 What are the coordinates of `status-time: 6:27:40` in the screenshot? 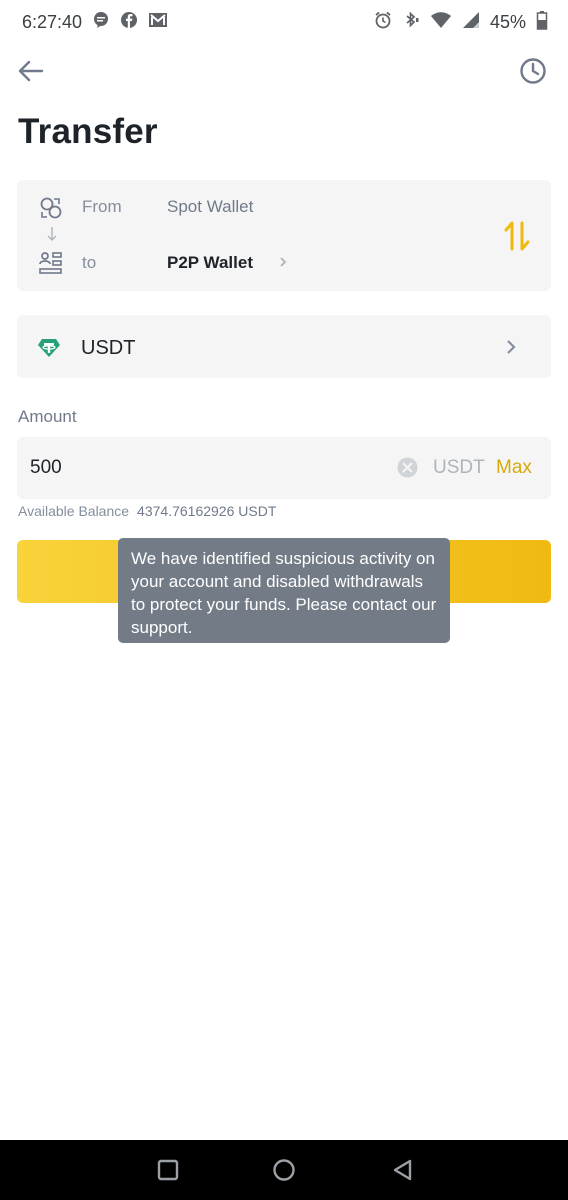 It's located at (52, 21).